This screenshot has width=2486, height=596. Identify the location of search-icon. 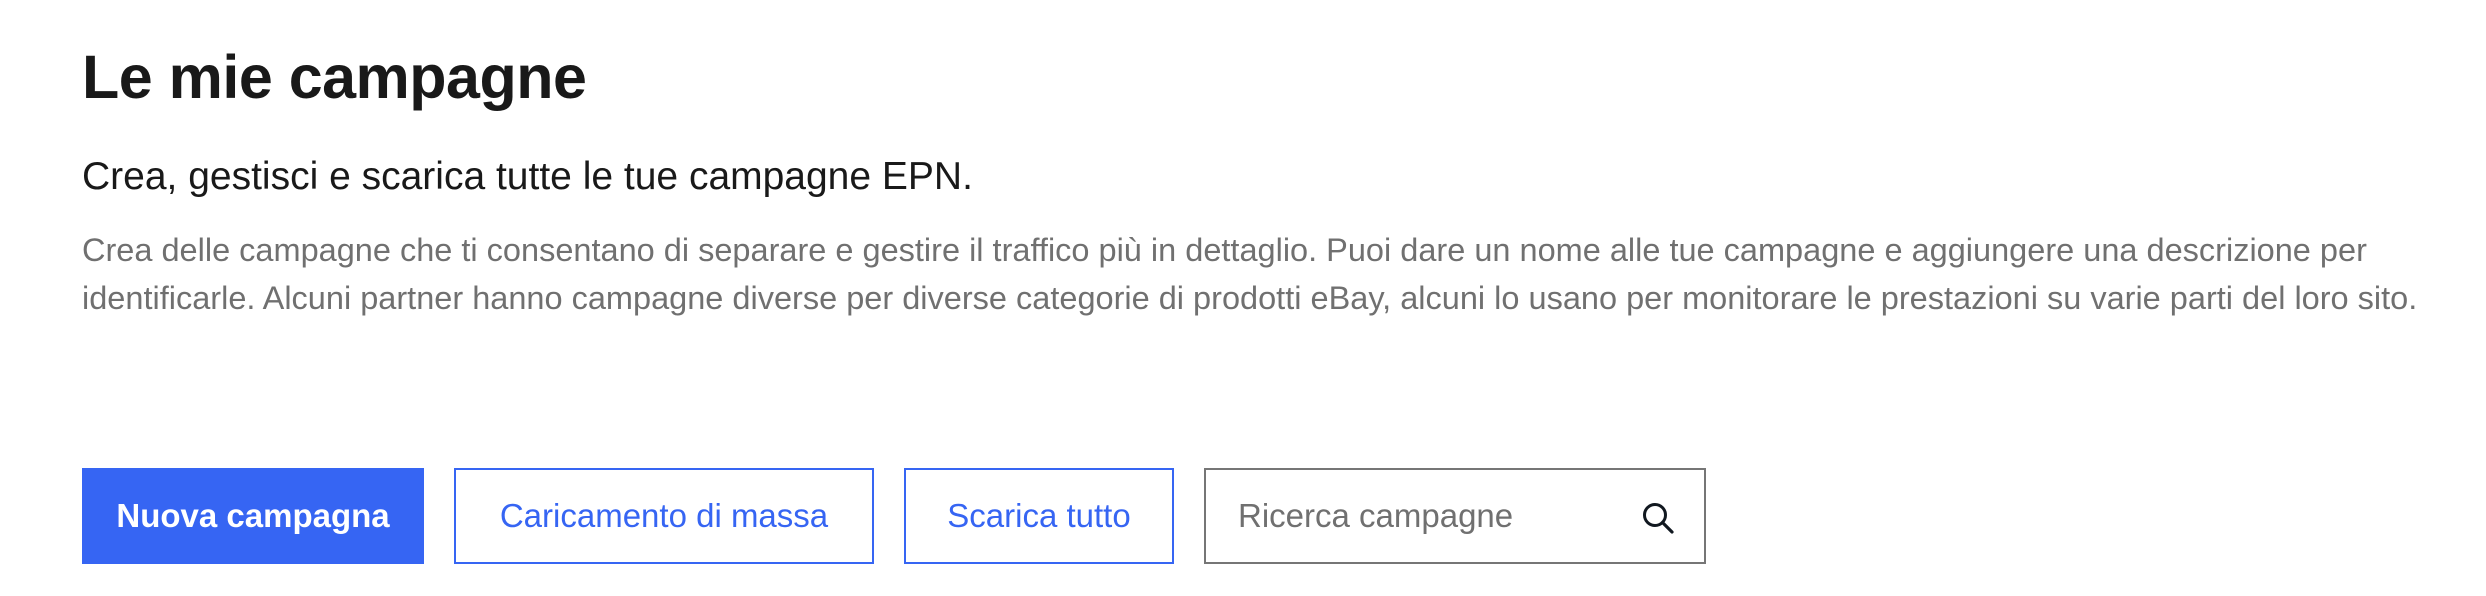
(1658, 518).